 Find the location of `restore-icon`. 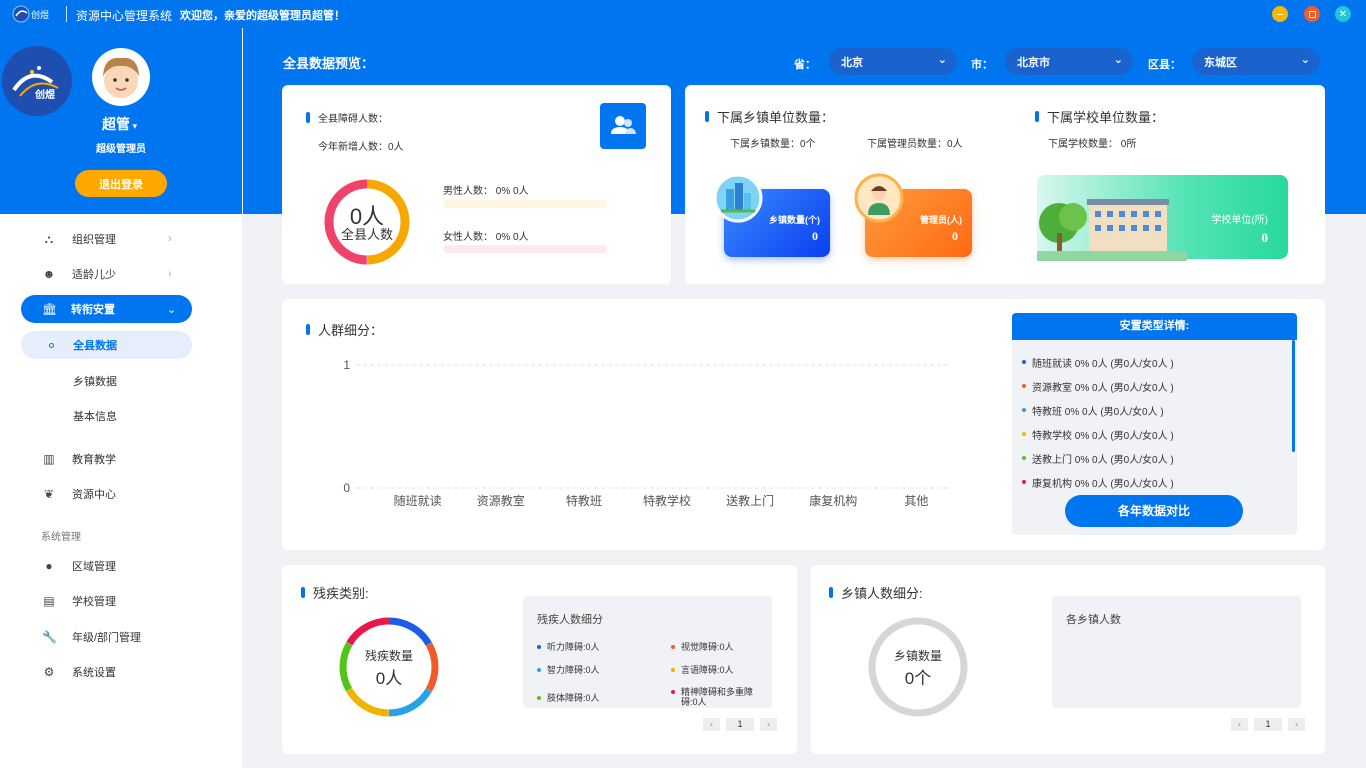

restore-icon is located at coordinates (1312, 14).